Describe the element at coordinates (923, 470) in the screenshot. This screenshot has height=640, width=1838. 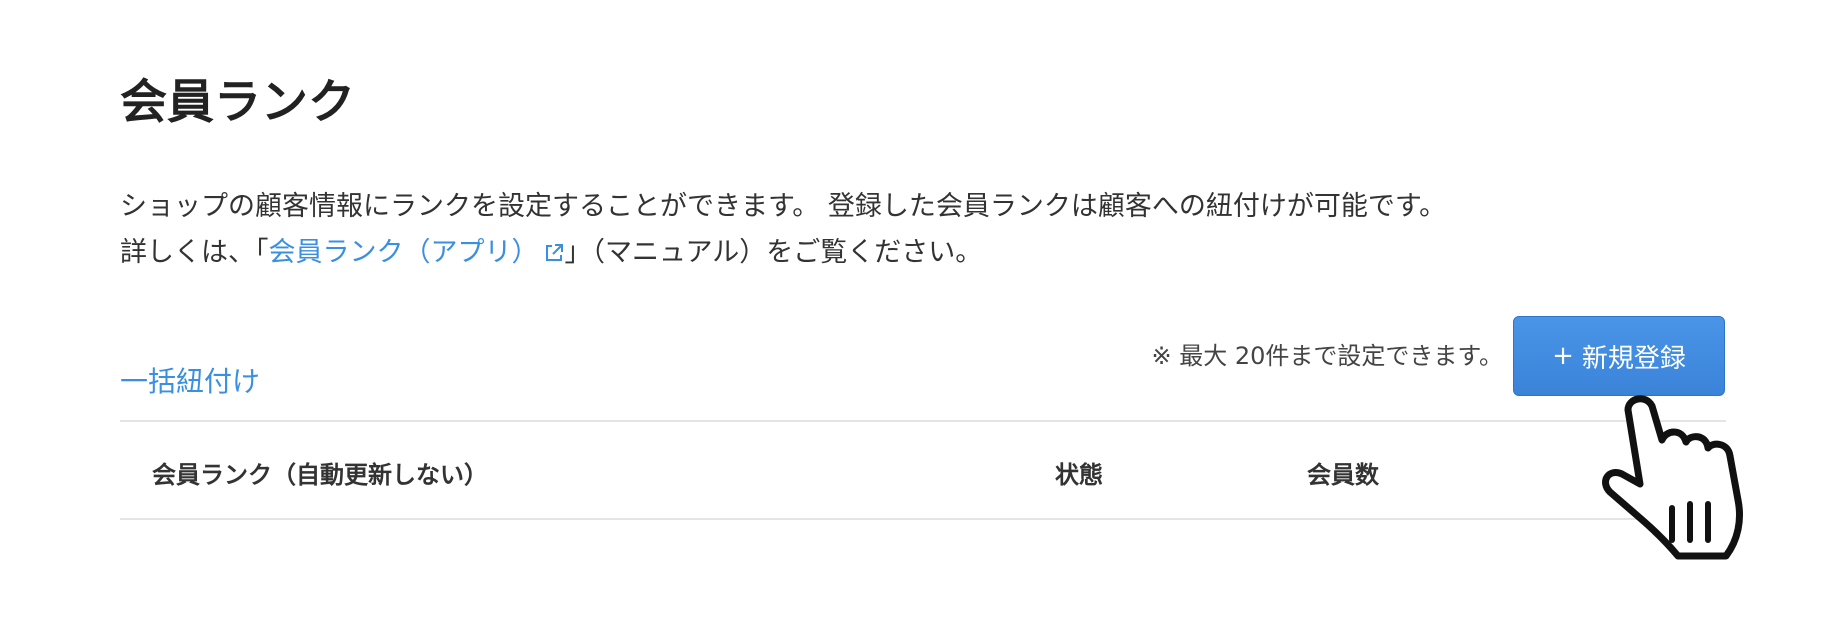
I see `member-rank-table: 会員ランク（自動更新しない） 状態 会員数` at that location.